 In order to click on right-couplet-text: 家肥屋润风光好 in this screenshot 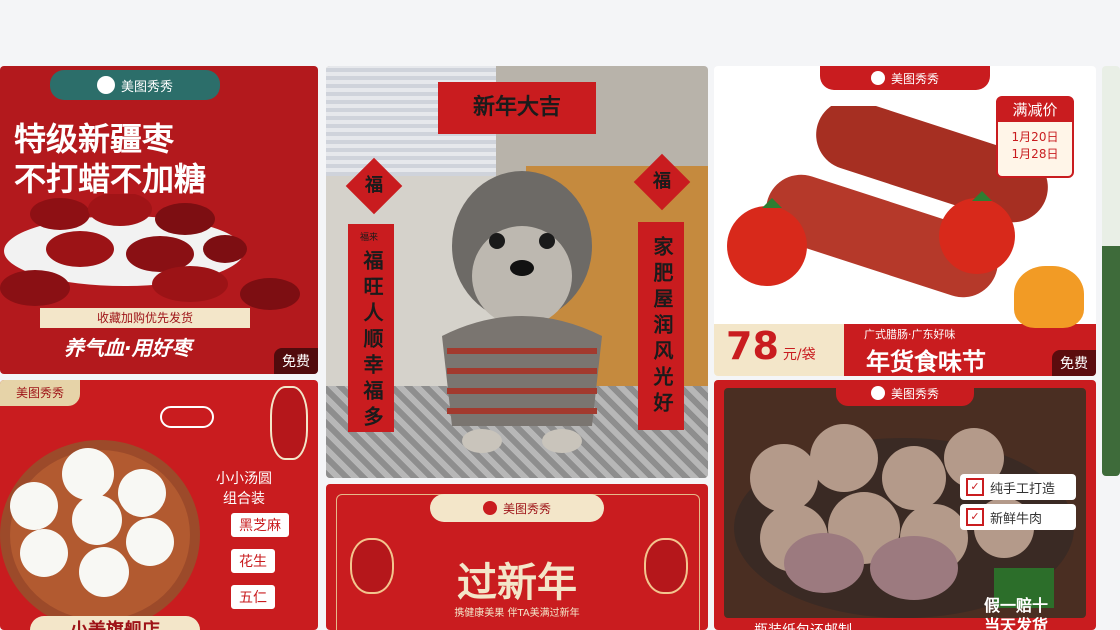, I will do `click(662, 327)`.